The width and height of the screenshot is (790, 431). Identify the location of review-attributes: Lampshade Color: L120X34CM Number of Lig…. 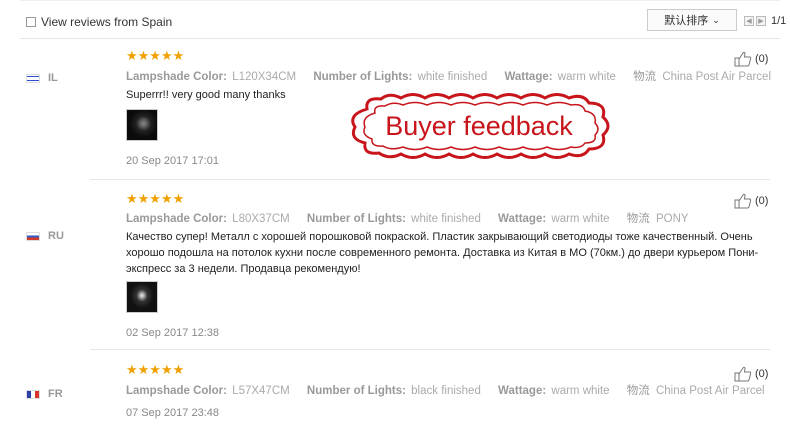
(455, 76).